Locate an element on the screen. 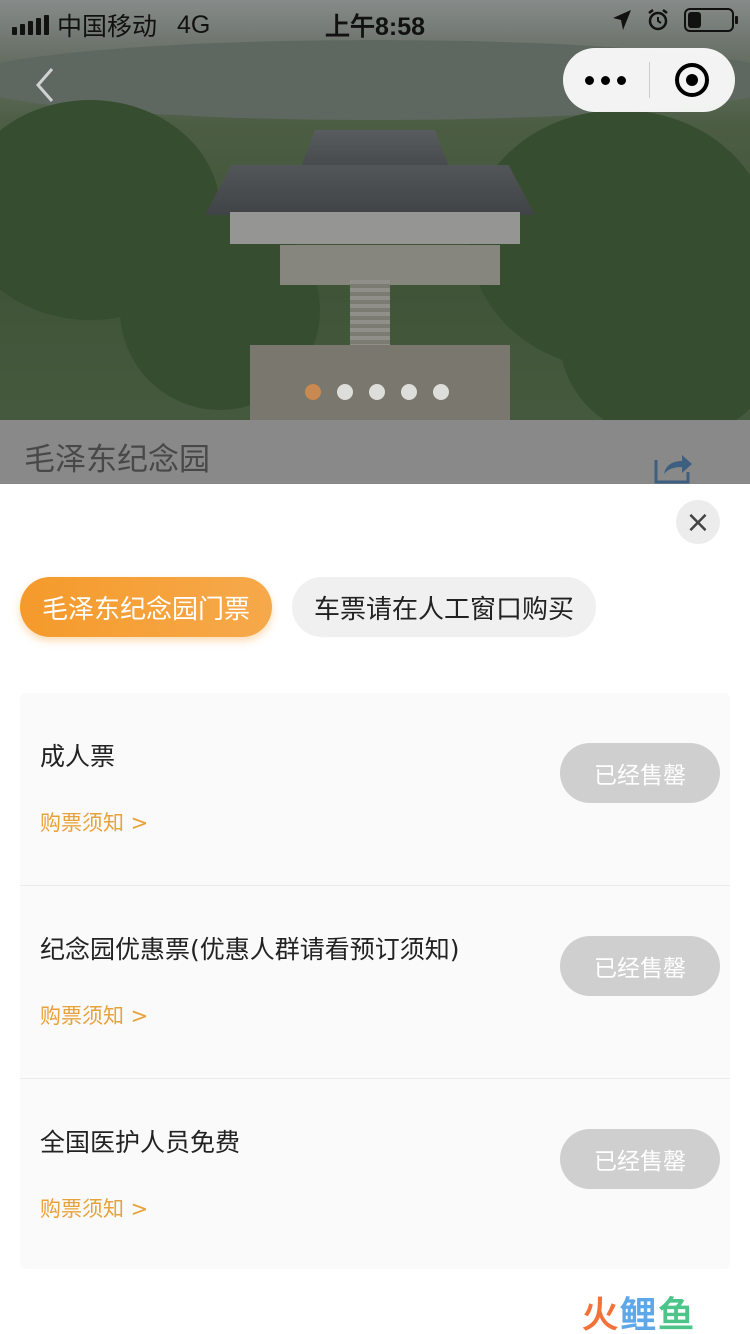 This screenshot has height=1334, width=750. ticket-name: 成人票 is located at coordinates (78, 756).